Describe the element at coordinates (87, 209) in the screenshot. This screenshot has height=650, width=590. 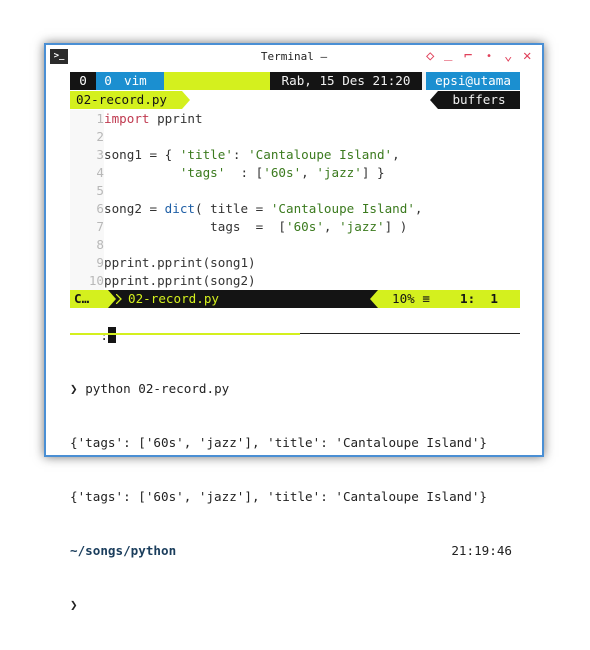
I see `line-number: 6` at that location.